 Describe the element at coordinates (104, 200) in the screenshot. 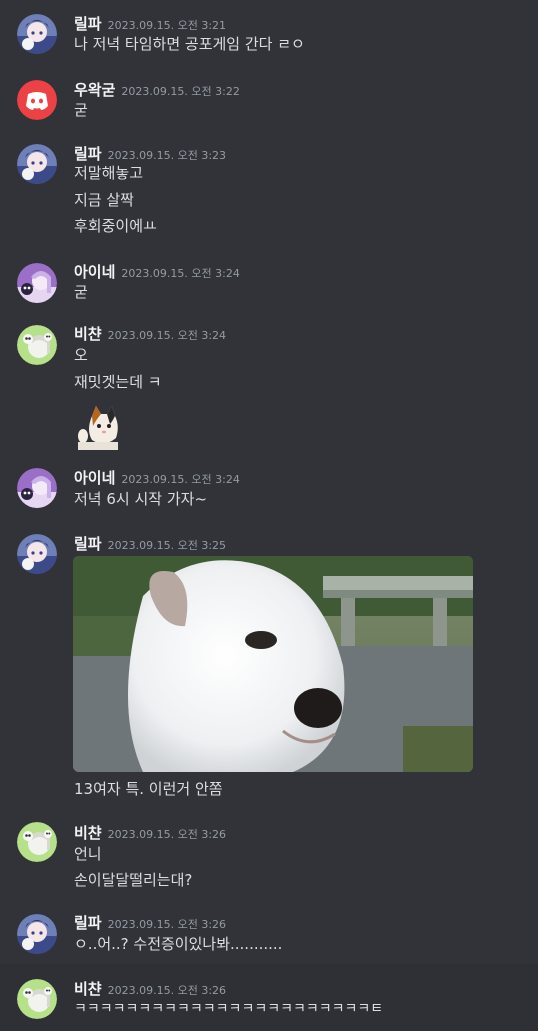

I see `message-text: 지금 살짝` at that location.